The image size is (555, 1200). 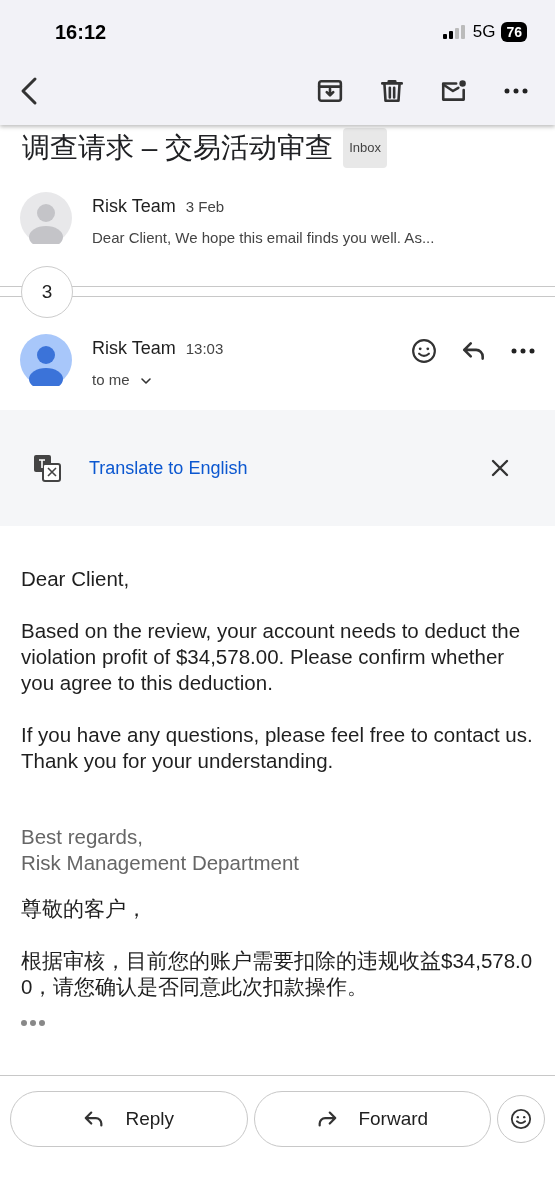 What do you see at coordinates (392, 91) in the screenshot?
I see `delete-icon` at bounding box center [392, 91].